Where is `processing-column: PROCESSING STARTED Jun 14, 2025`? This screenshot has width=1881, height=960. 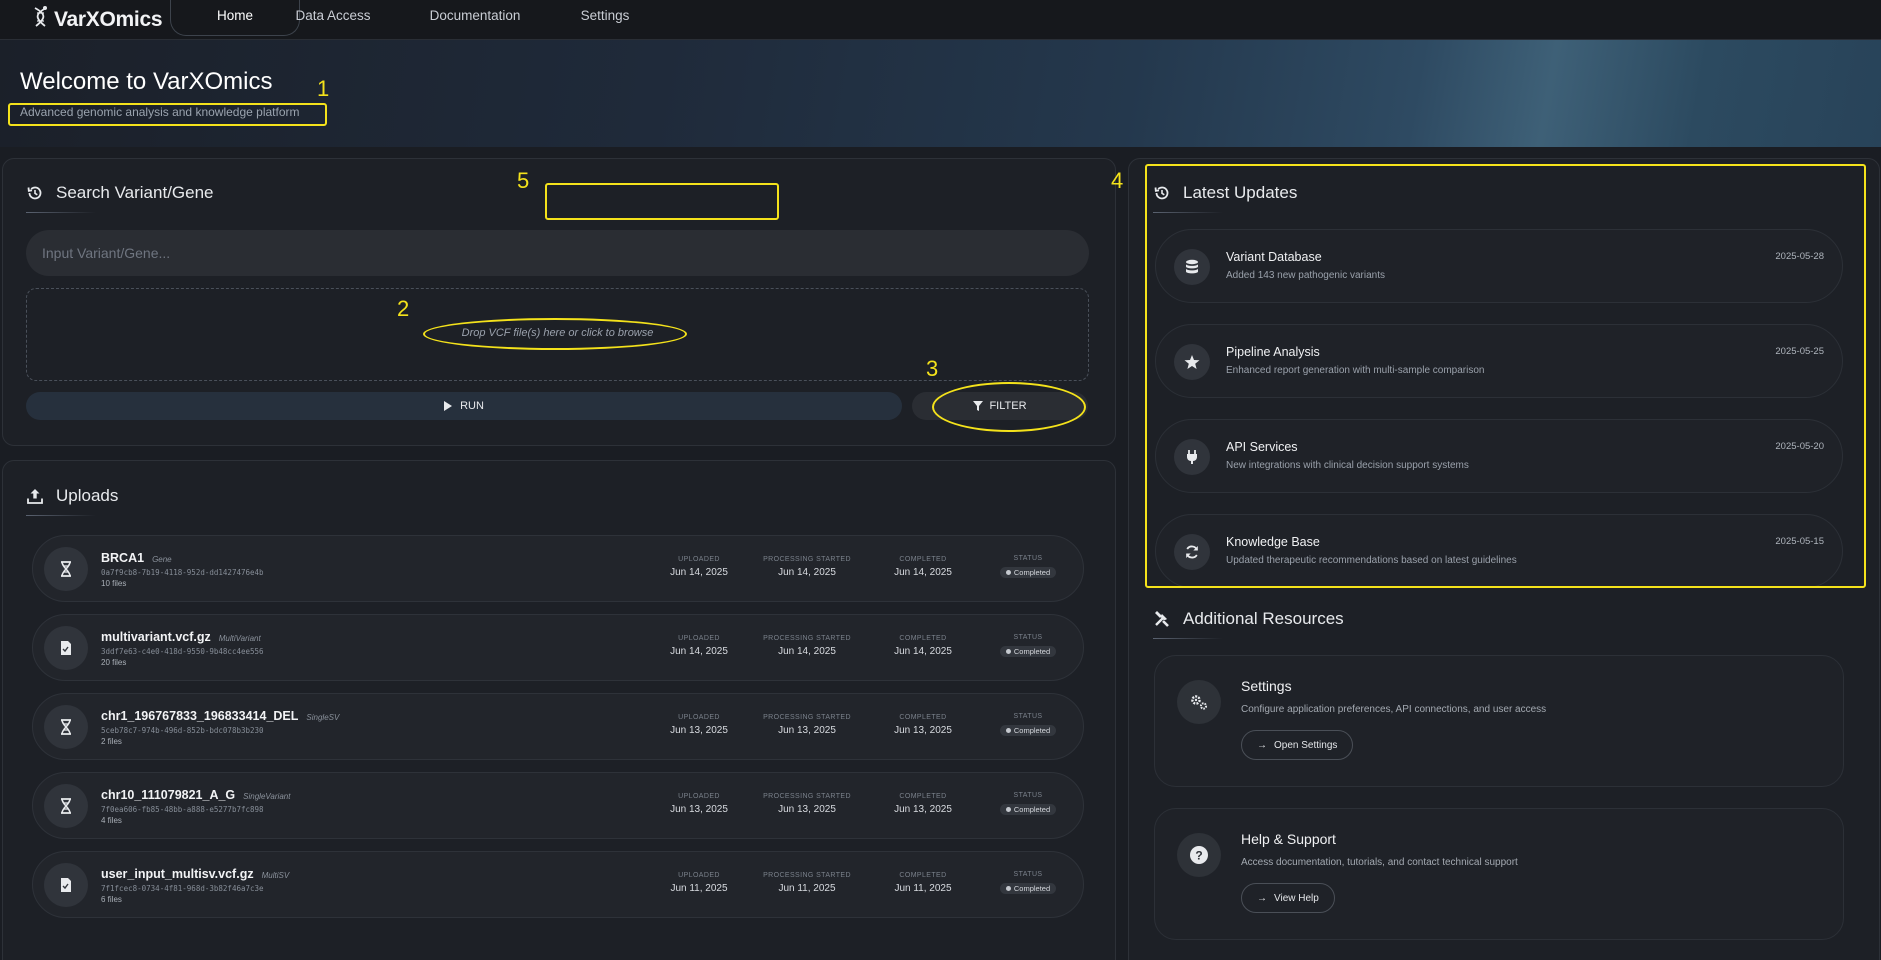 processing-column: PROCESSING STARTED Jun 14, 2025 is located at coordinates (807, 567).